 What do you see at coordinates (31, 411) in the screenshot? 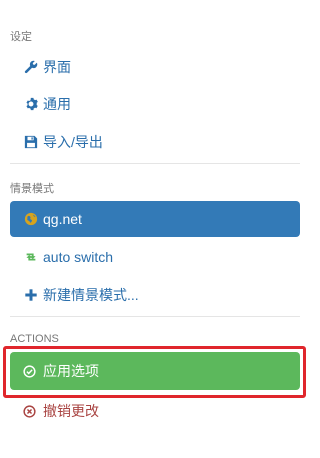
I see `remove-circle-icon` at bounding box center [31, 411].